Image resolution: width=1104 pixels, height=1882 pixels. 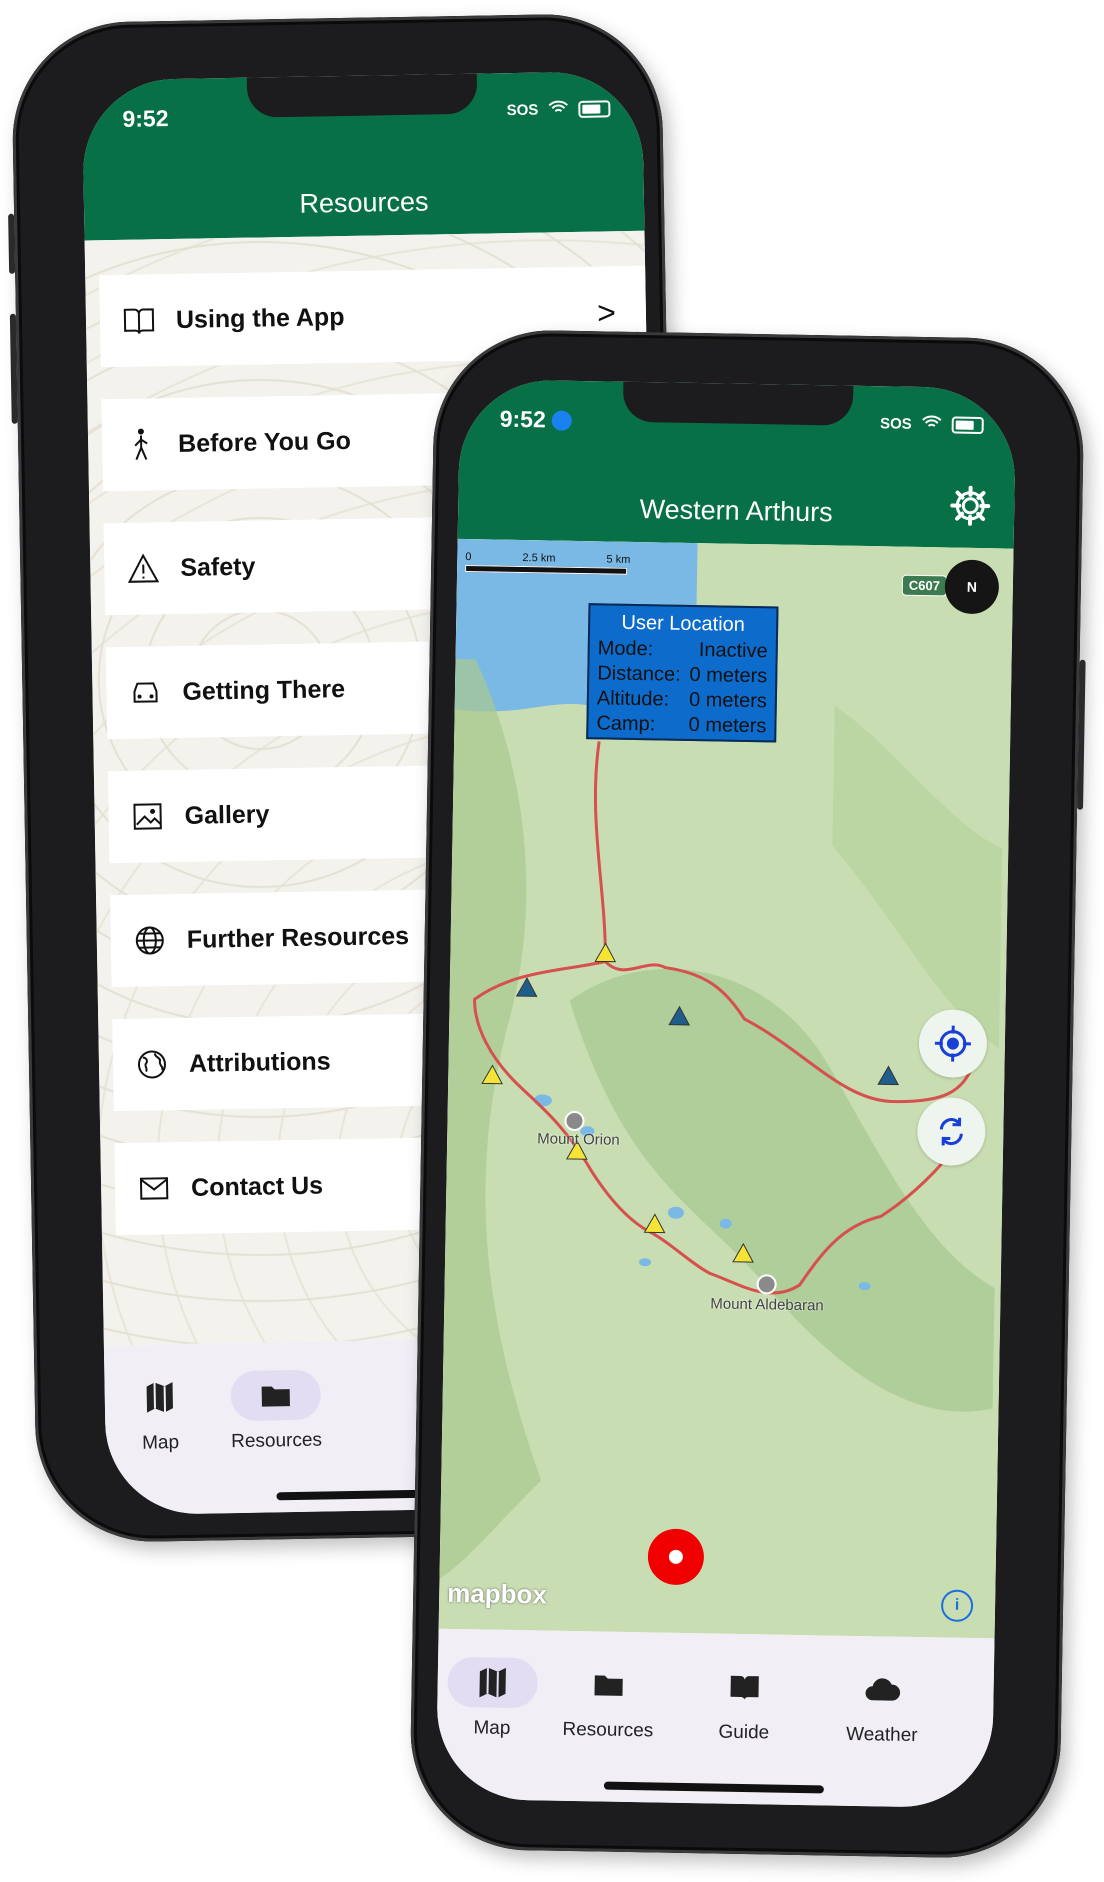 What do you see at coordinates (924, 585) in the screenshot?
I see `road-label: C607` at bounding box center [924, 585].